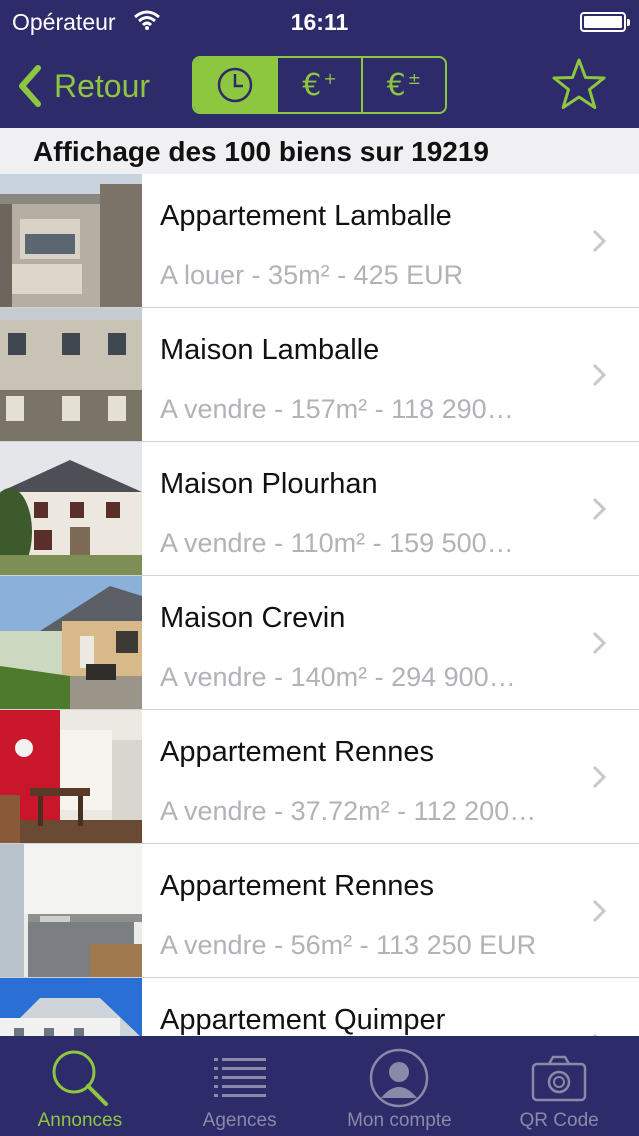 The image size is (639, 1136). What do you see at coordinates (30, 86) in the screenshot?
I see `chevron-left-icon` at bounding box center [30, 86].